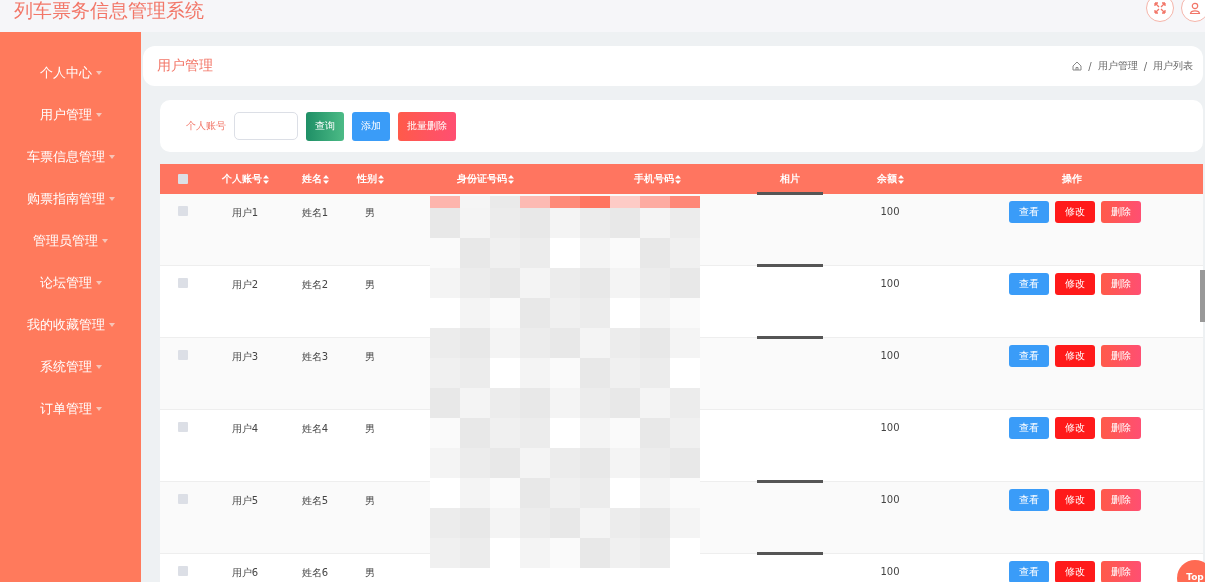 Image resolution: width=1205 pixels, height=582 pixels. Describe the element at coordinates (790, 179) in the screenshot. I see `column-header: 相片` at that location.